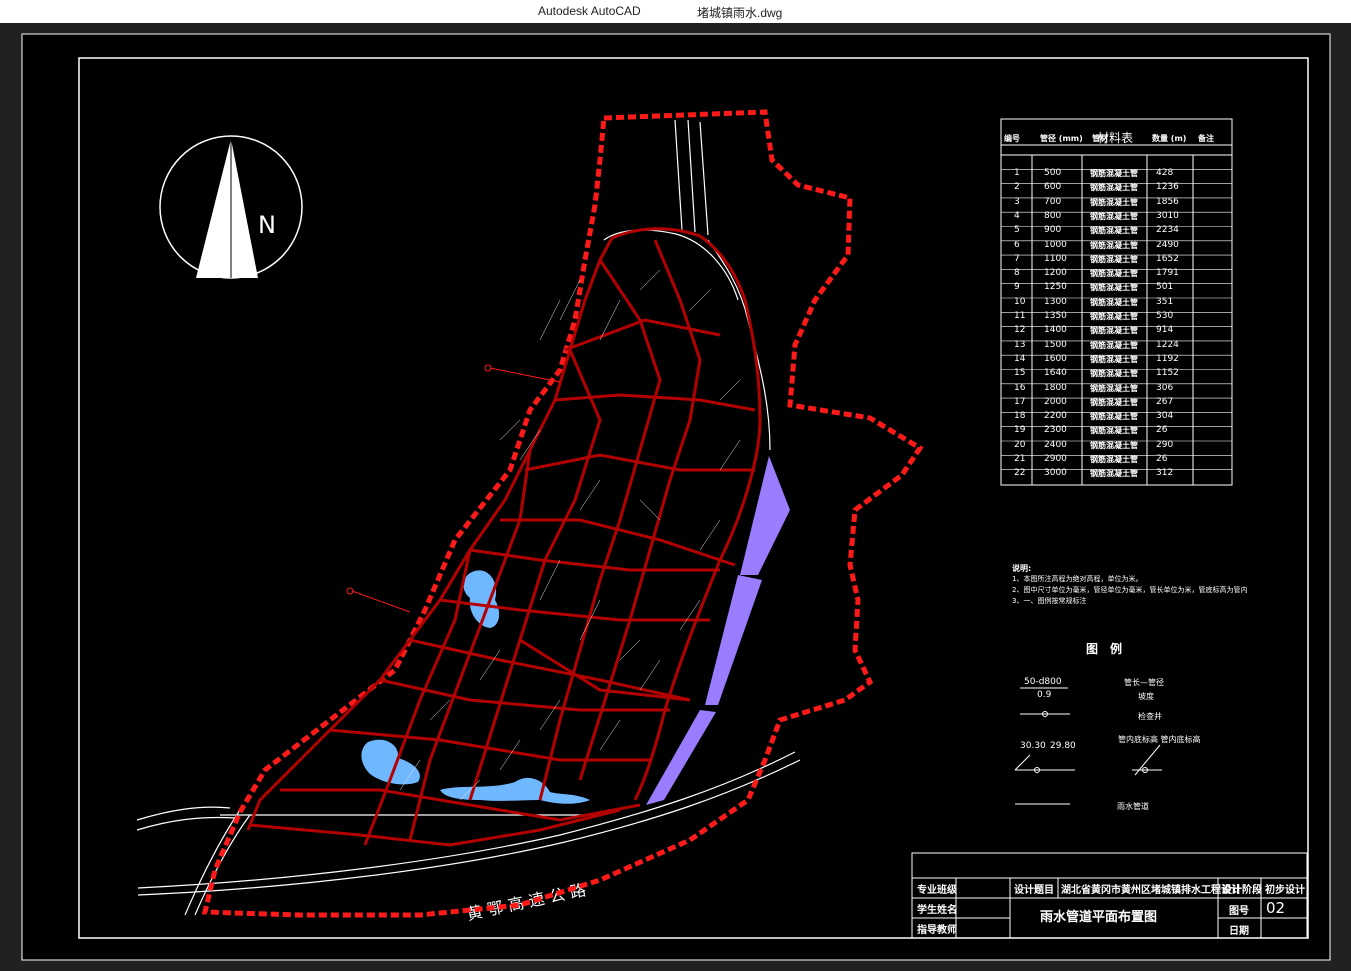 This screenshot has height=971, width=1351. What do you see at coordinates (1020, 444) in the screenshot?
I see `material-table-cell: 20` at bounding box center [1020, 444].